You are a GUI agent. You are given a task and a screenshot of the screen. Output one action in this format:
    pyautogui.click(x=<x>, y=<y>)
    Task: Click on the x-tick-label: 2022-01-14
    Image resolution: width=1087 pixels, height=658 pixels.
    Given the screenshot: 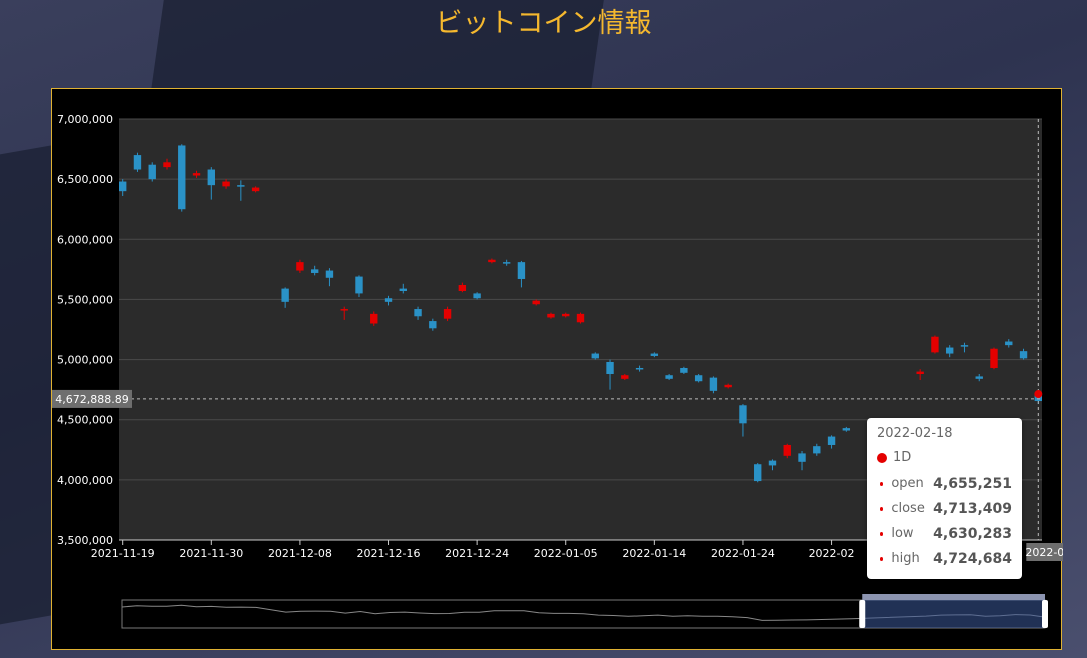 What is the action you would take?
    pyautogui.click(x=654, y=553)
    